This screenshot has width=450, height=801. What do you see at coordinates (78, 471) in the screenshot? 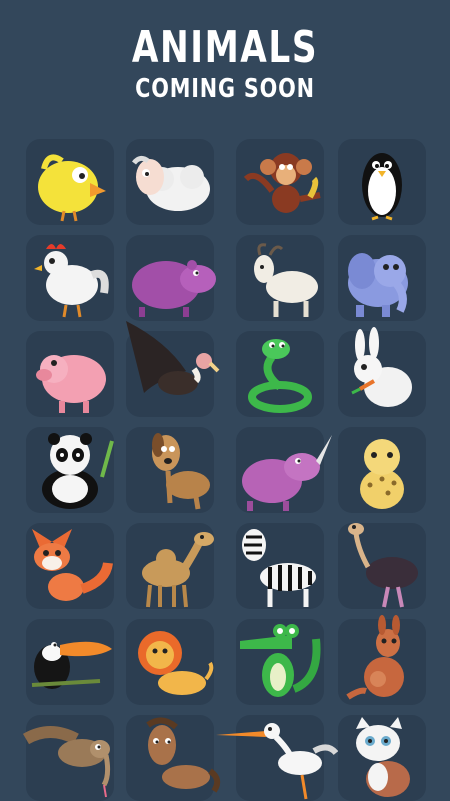
I see `panda-icon` at bounding box center [78, 471].